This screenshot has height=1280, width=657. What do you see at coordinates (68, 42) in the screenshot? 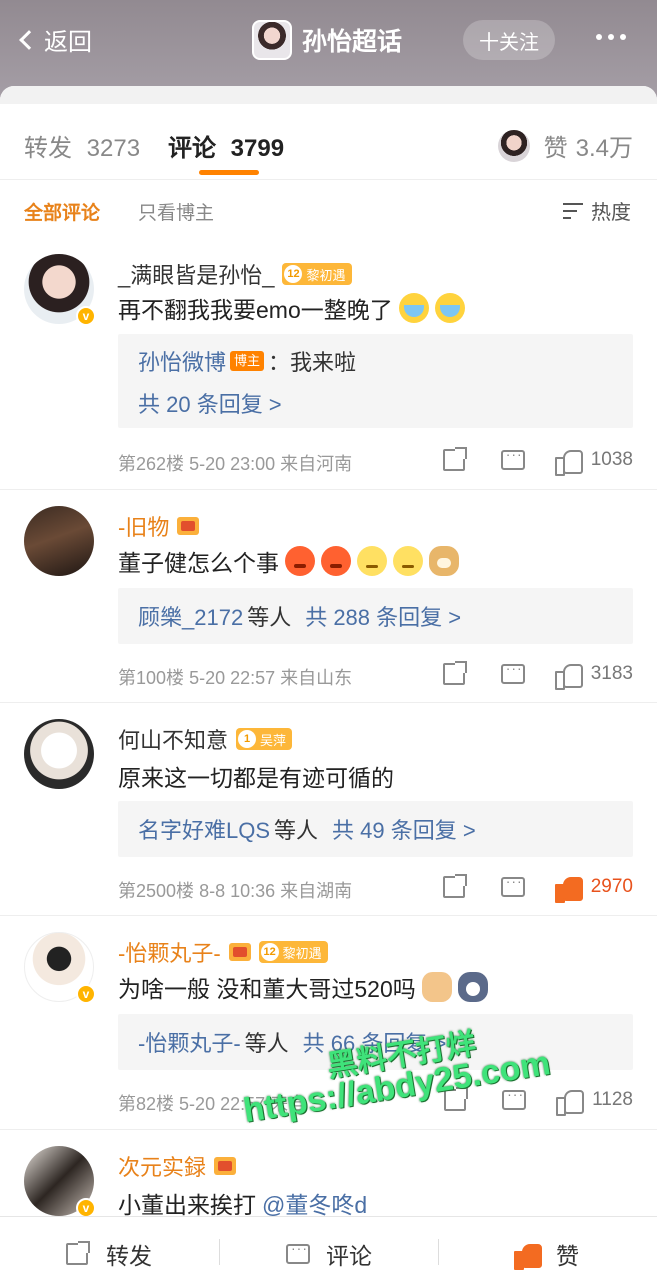
I see `back-label: 返回` at bounding box center [68, 42].